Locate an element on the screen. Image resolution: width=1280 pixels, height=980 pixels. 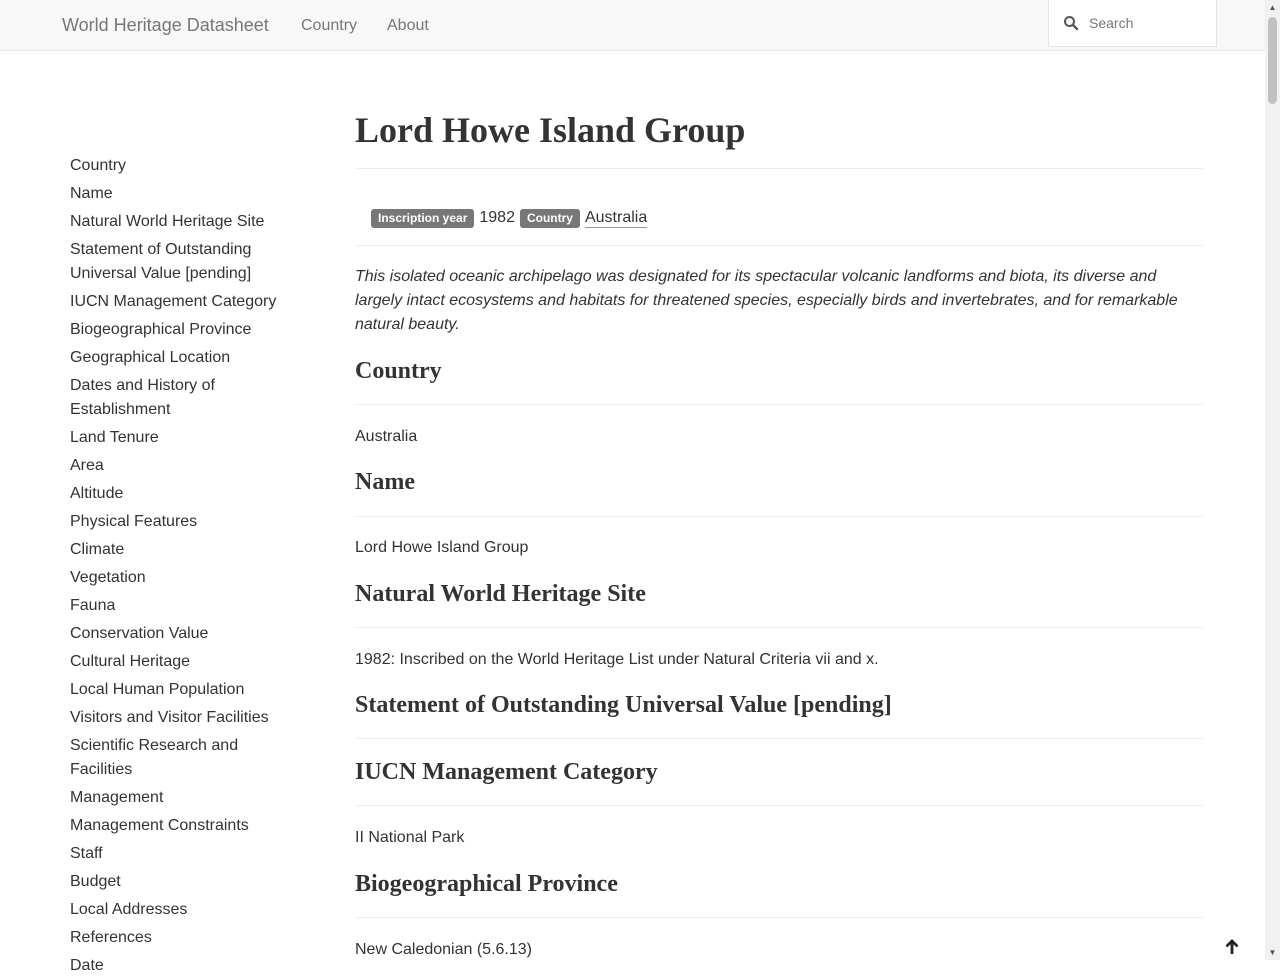
search-box is located at coordinates (1132, 23).